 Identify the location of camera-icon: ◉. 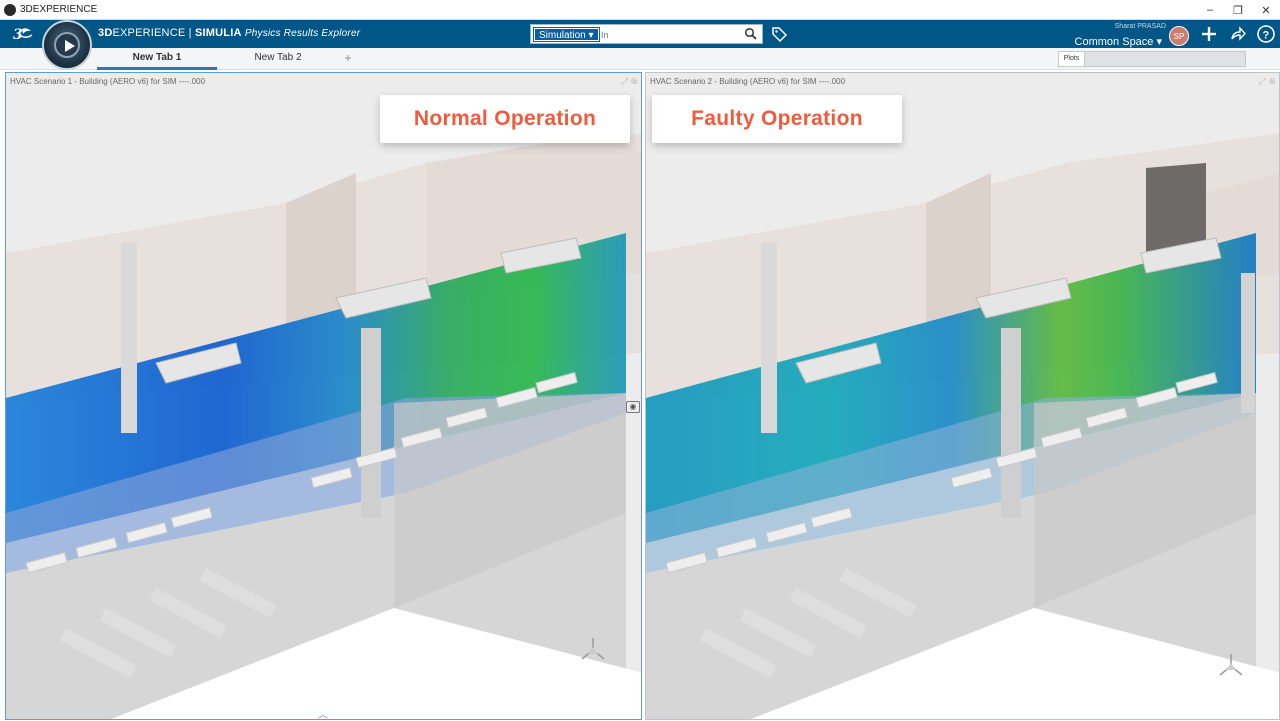
(633, 407).